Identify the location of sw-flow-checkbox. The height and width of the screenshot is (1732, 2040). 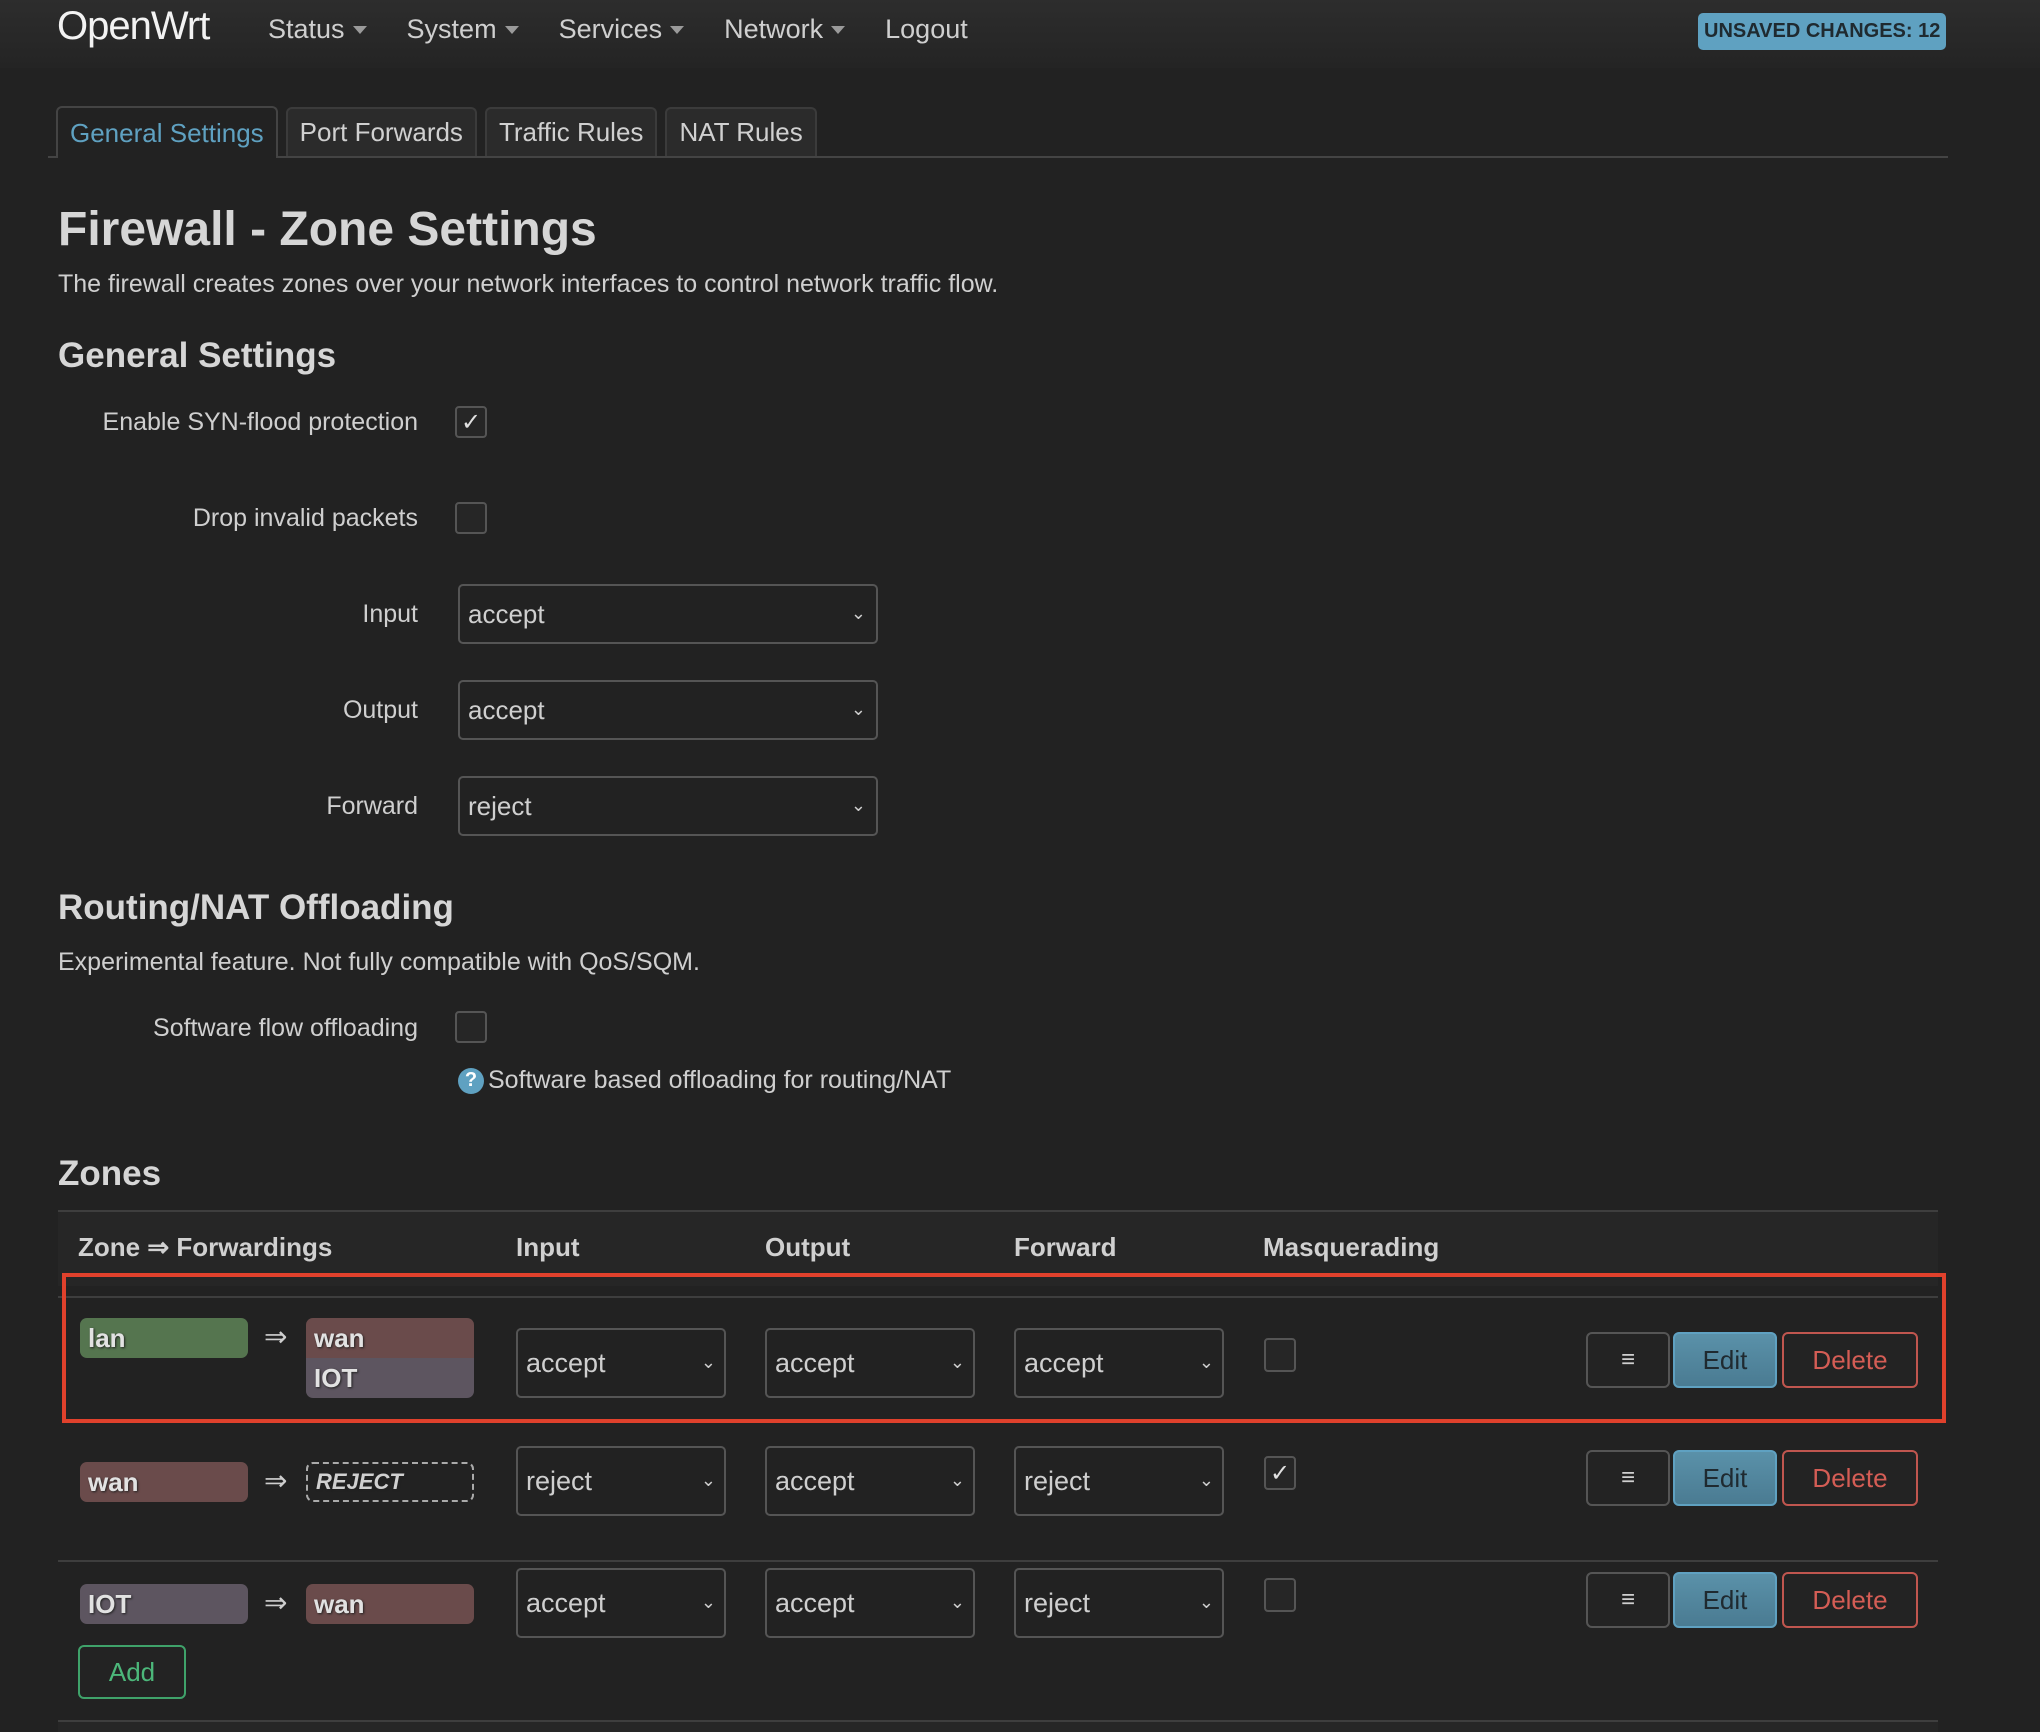
(471, 1027).